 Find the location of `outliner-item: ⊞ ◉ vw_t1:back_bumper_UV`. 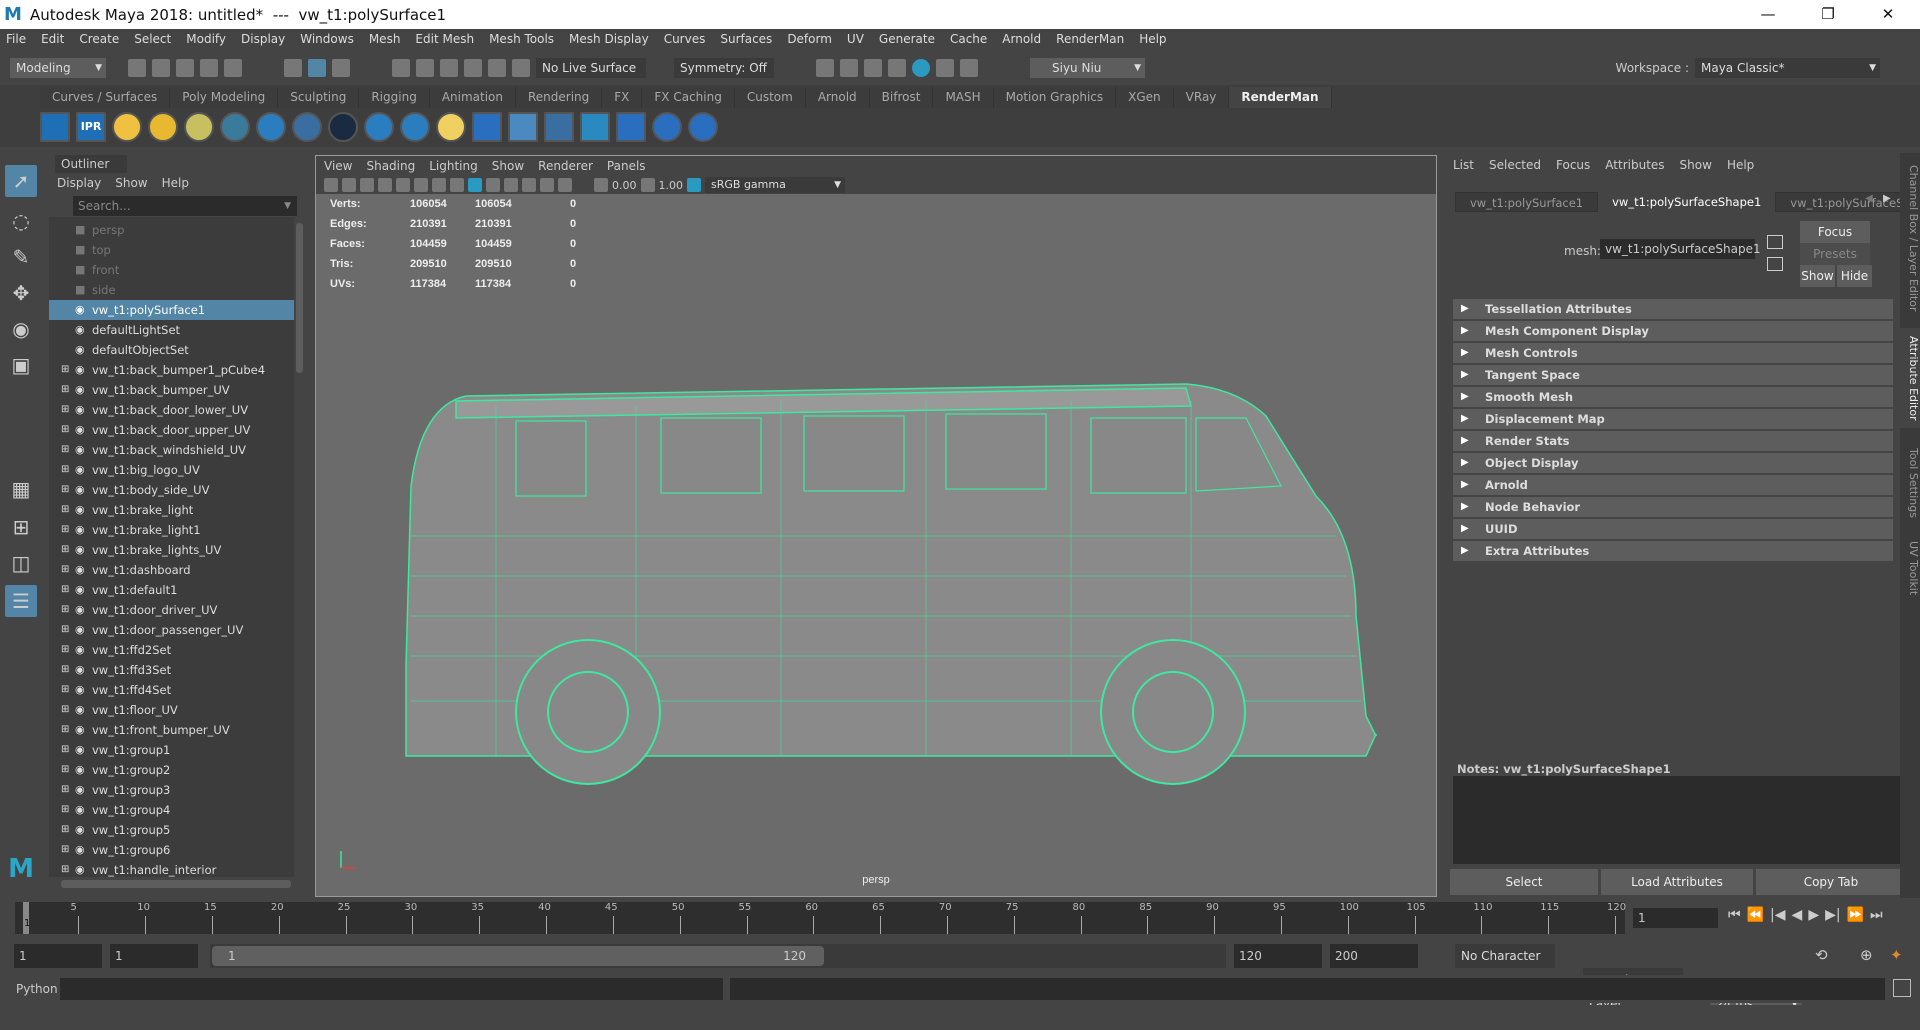

outliner-item: ⊞ ◉ vw_t1:back_bumper_UV is located at coordinates (171, 390).